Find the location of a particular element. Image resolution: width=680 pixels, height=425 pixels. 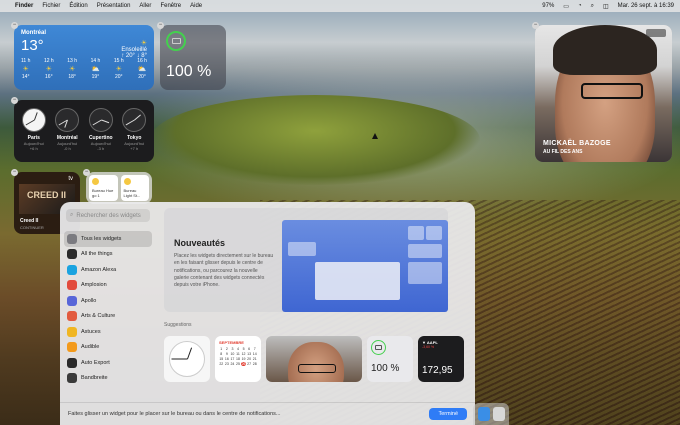

battery-icon: ▭ is located at coordinates (566, 6).